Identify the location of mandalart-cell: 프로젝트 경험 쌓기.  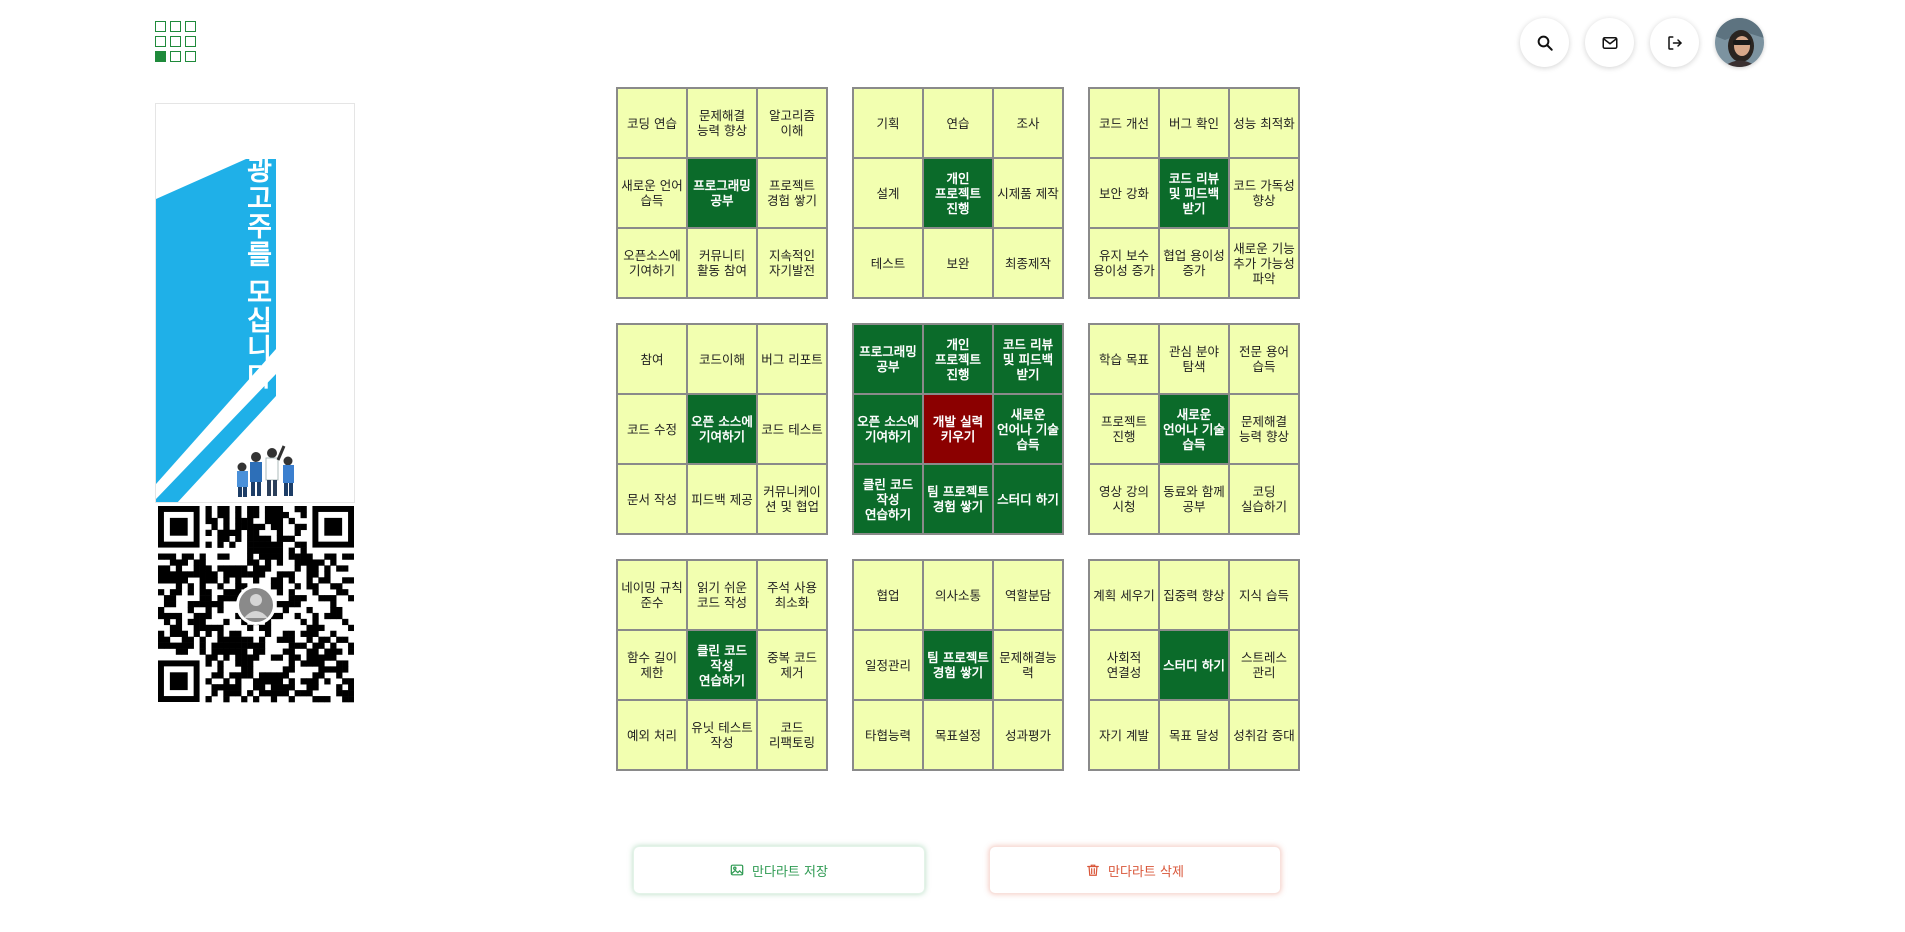
(792, 193).